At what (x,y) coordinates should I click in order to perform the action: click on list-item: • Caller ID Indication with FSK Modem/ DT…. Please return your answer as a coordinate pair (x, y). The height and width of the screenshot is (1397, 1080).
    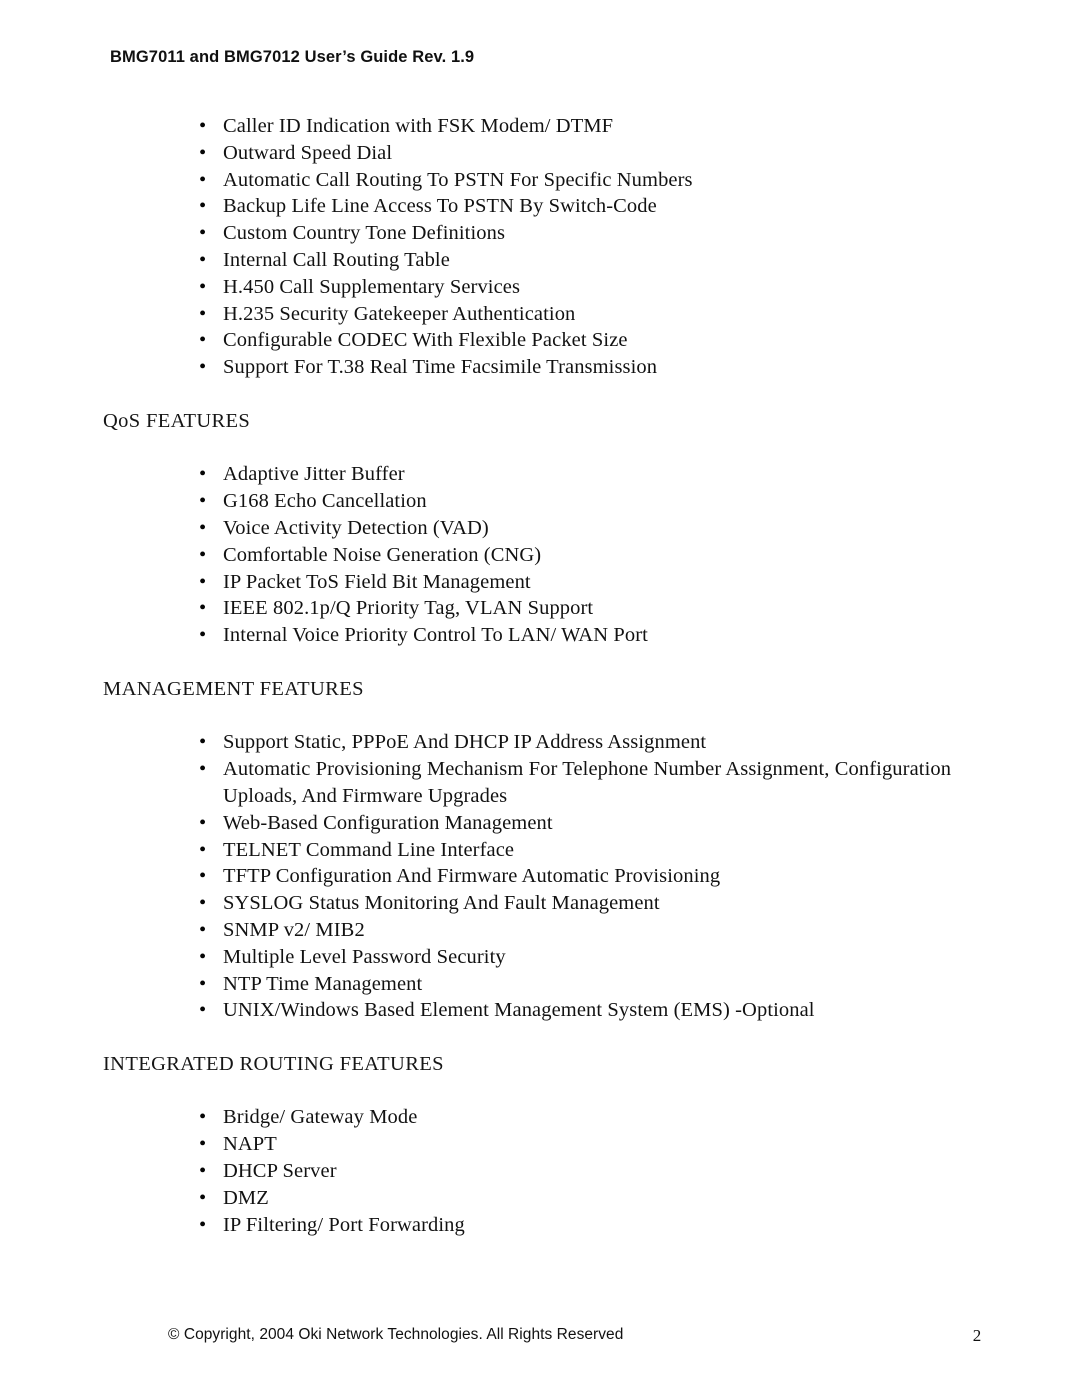
    Looking at the image, I should click on (543, 126).